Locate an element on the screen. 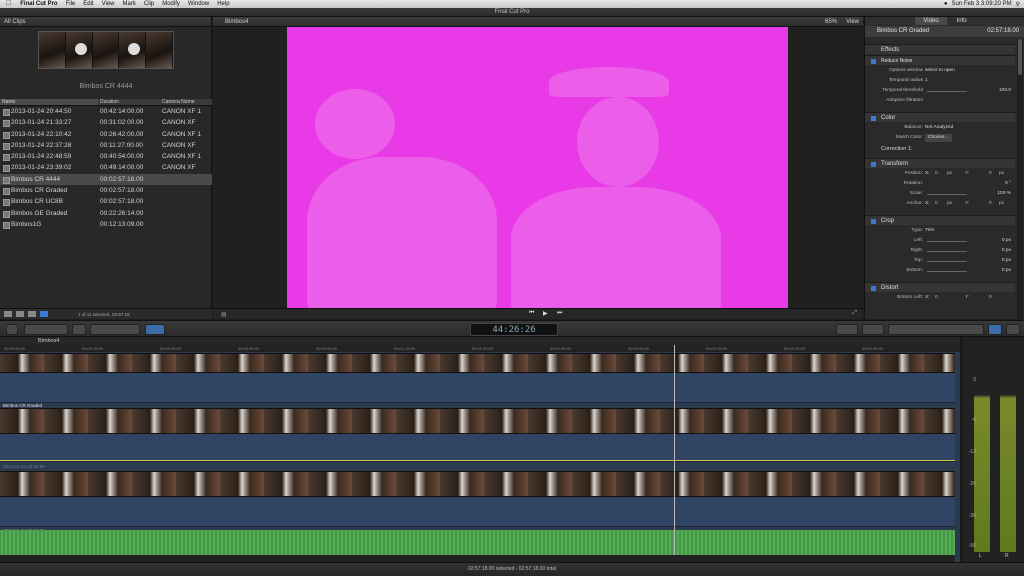 This screenshot has width=1024, height=576. list-view-icon is located at coordinates (32, 314).